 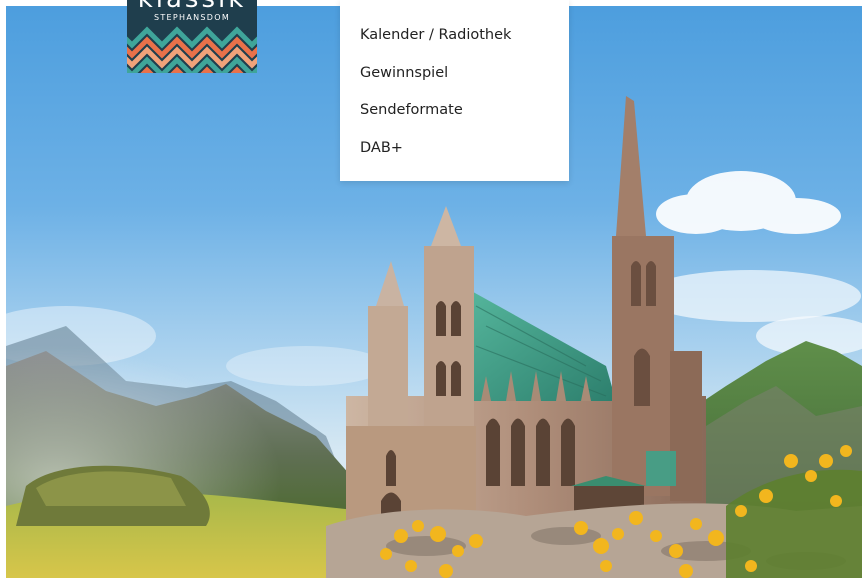 What do you see at coordinates (454, 42) in the screenshot?
I see `menu-item-kalender-radiothek: Kalender / Radiothek` at bounding box center [454, 42].